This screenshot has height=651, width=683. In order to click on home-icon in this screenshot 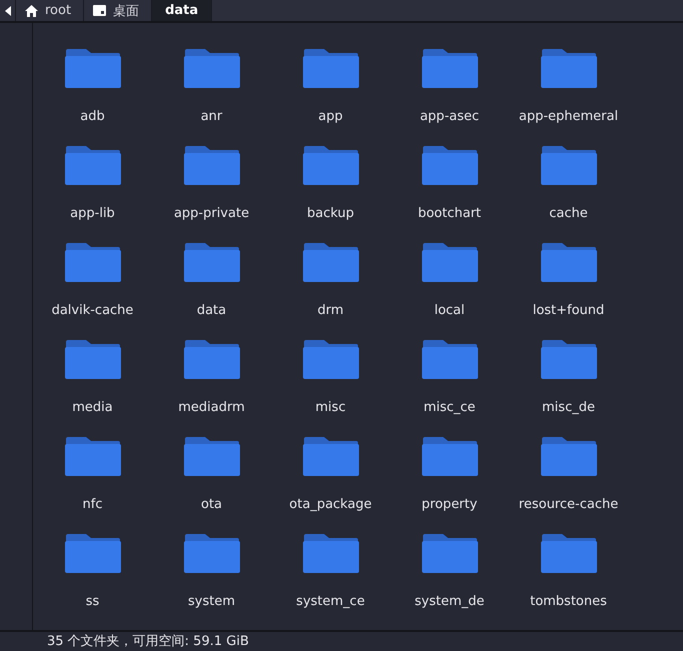, I will do `click(31, 10)`.